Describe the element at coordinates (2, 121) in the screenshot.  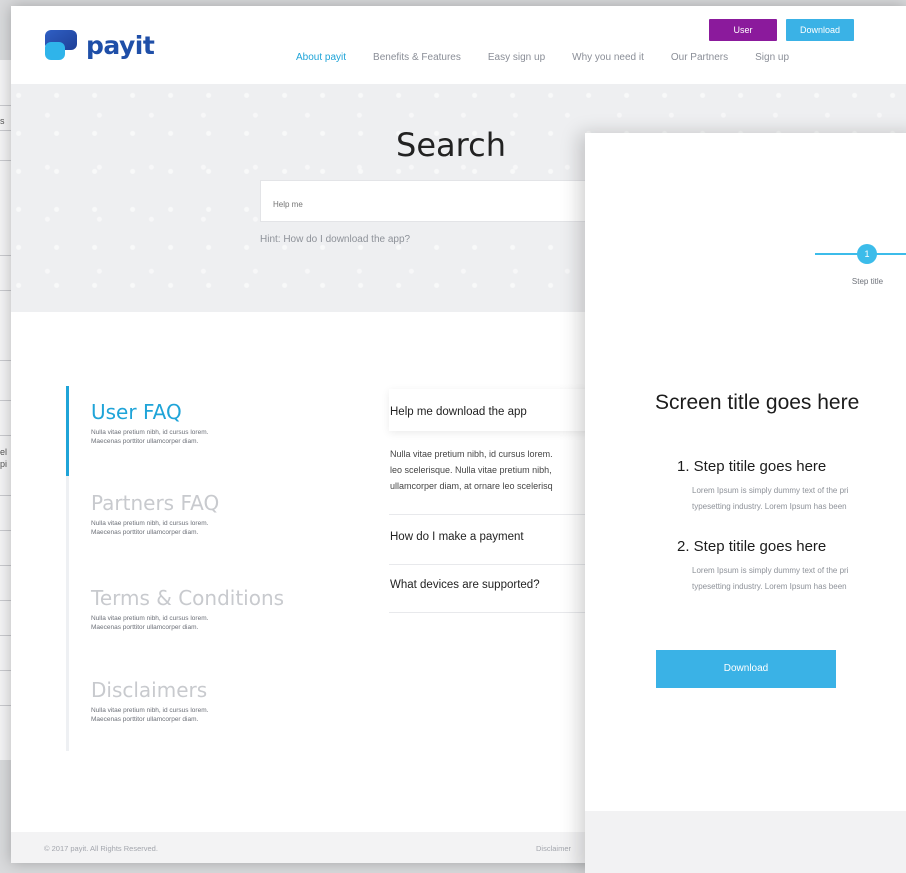
I see `sheet-text: s` at that location.